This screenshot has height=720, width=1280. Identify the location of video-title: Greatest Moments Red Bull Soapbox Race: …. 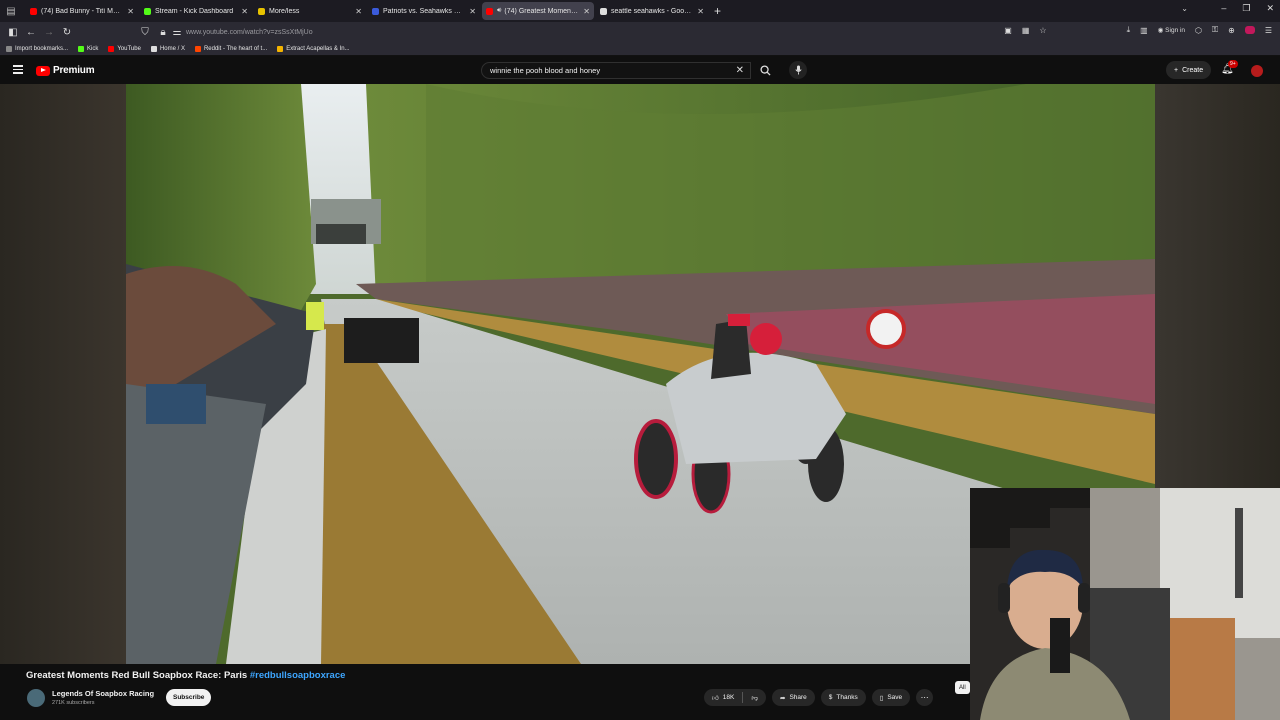
(185, 675).